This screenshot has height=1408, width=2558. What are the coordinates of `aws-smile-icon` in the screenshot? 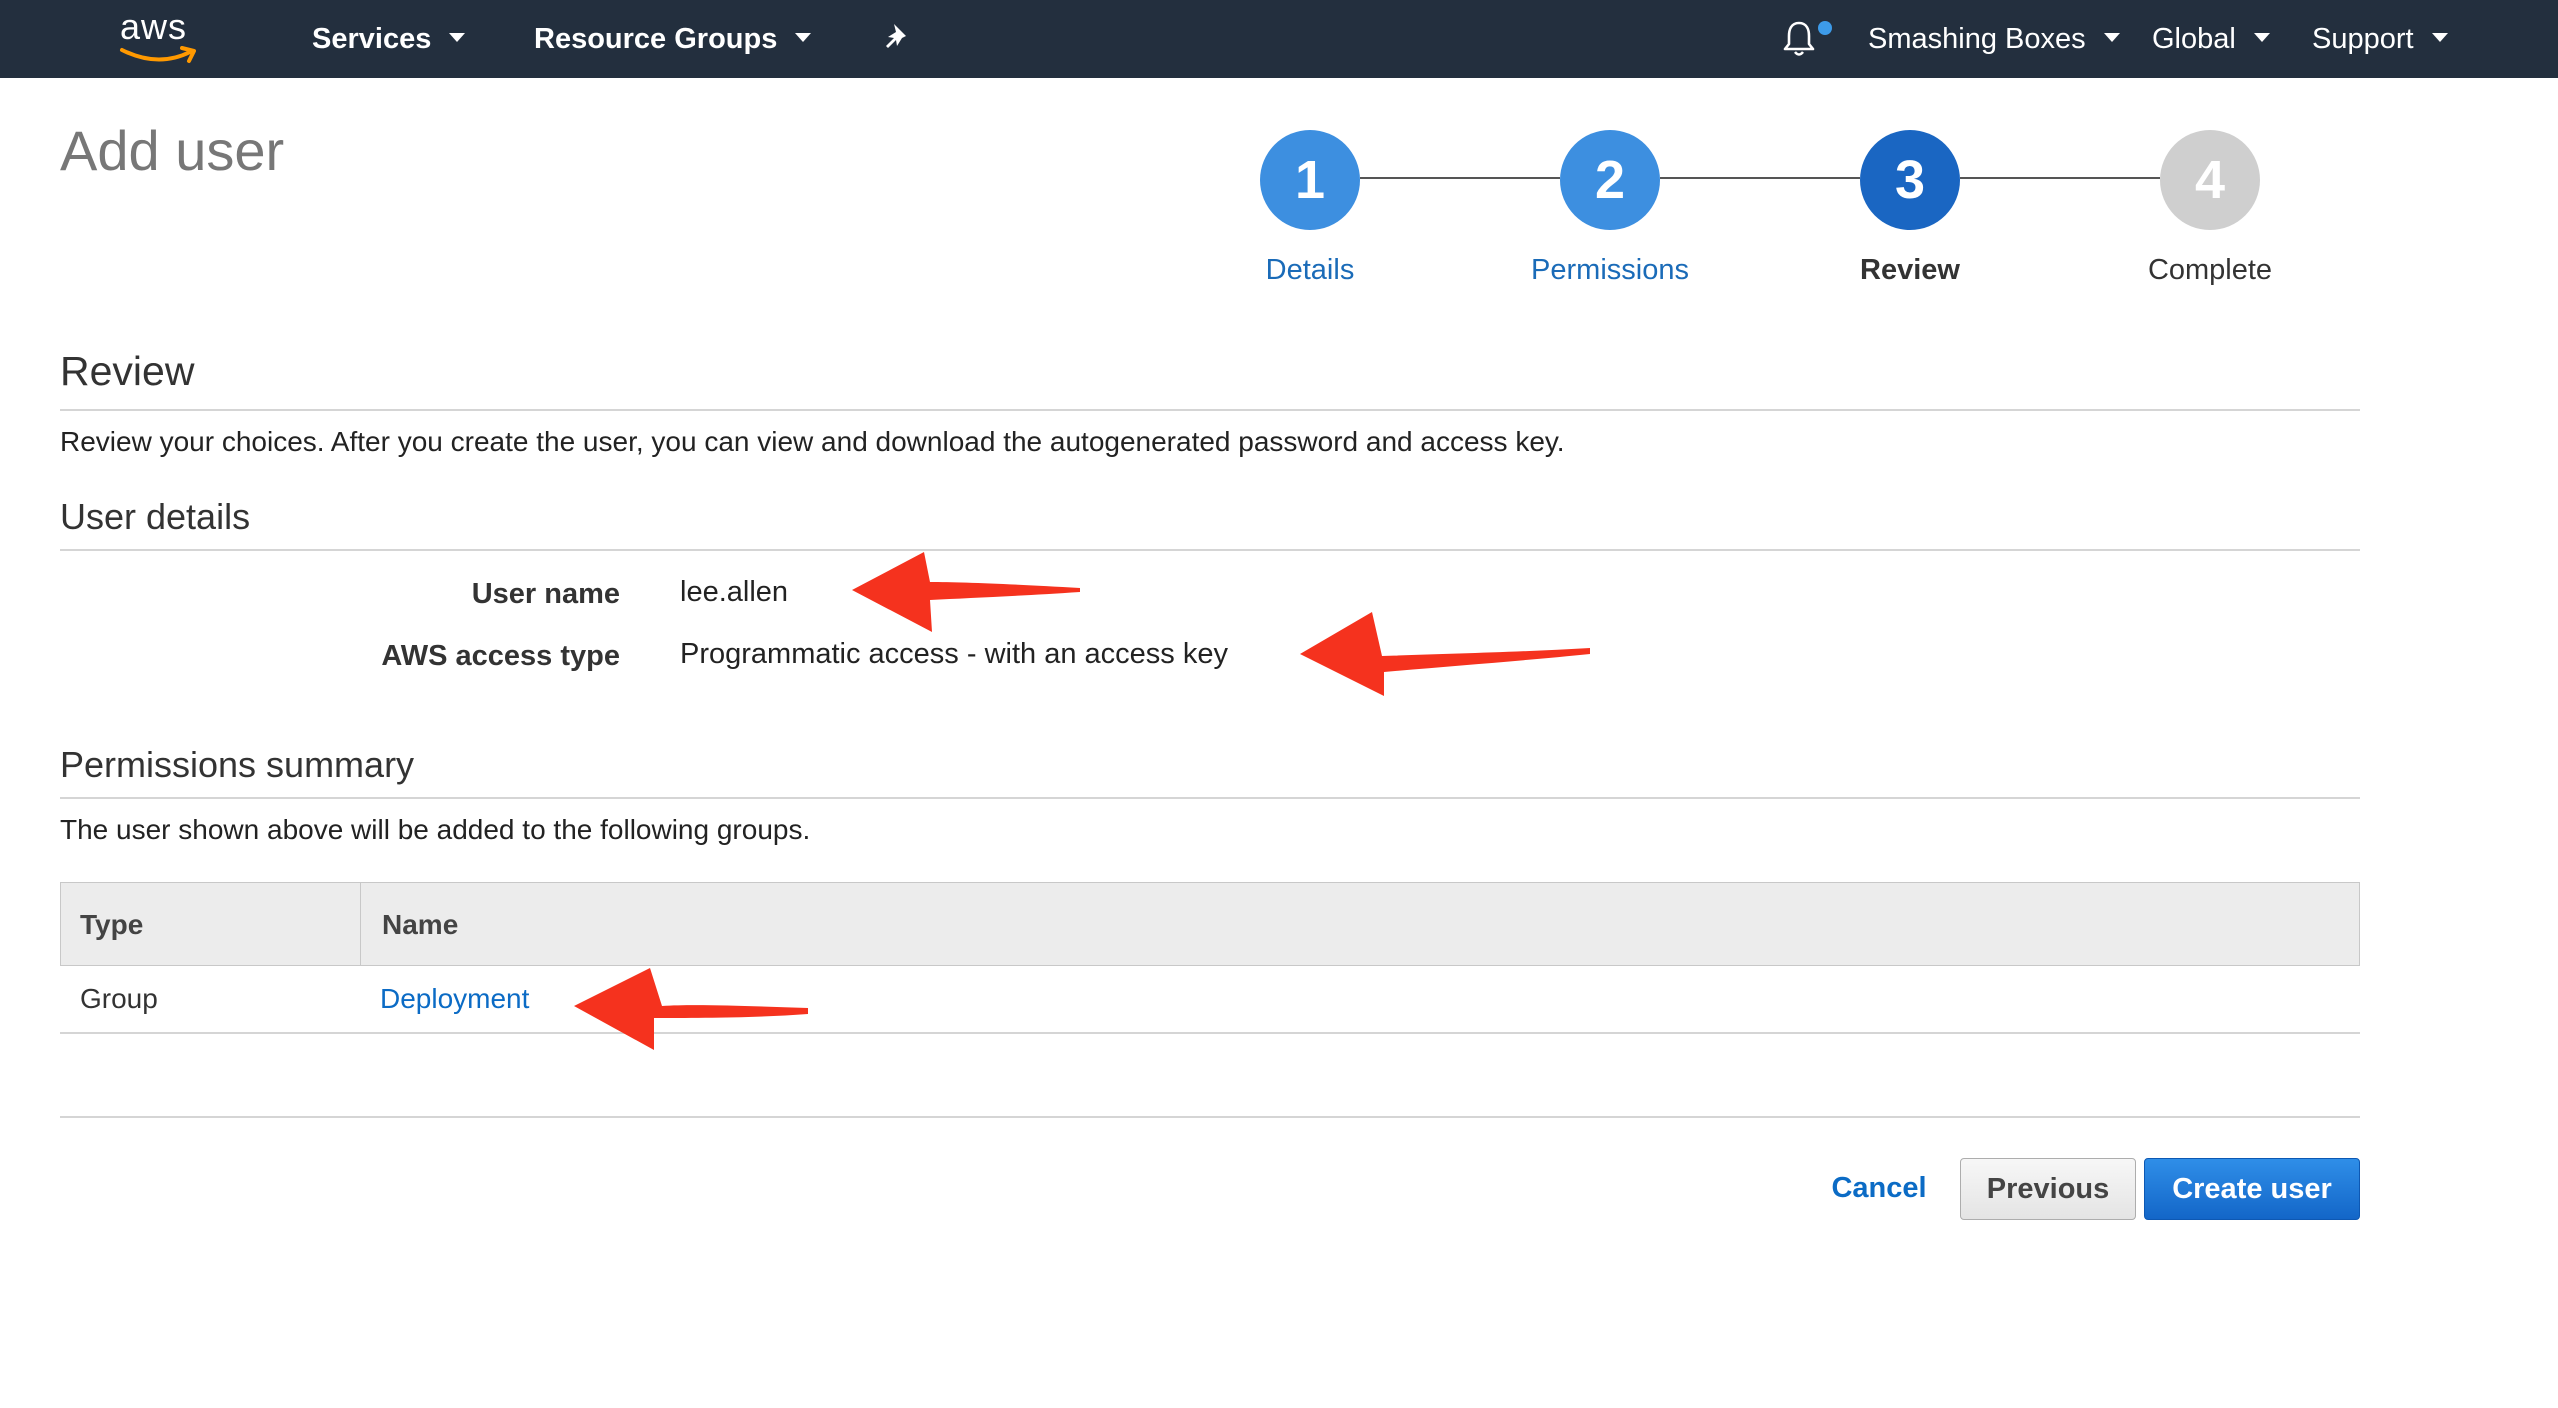 It's located at (158, 54).